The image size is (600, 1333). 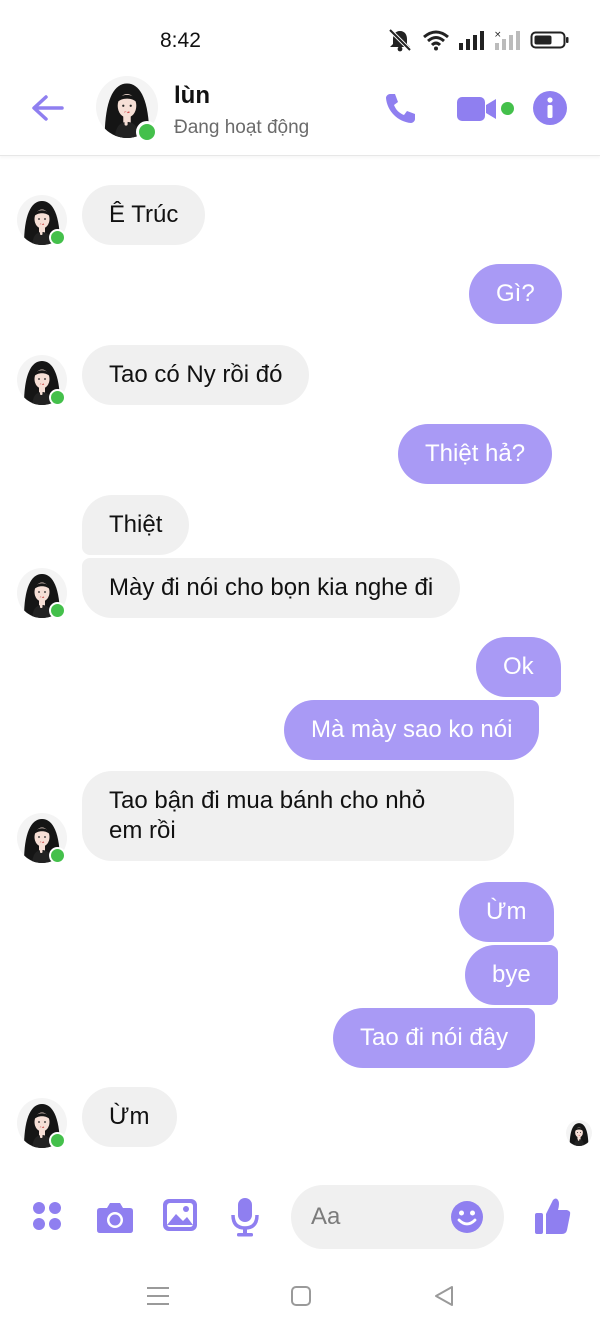 What do you see at coordinates (515, 294) in the screenshot?
I see `message-bubble-outgoing: Gì?` at bounding box center [515, 294].